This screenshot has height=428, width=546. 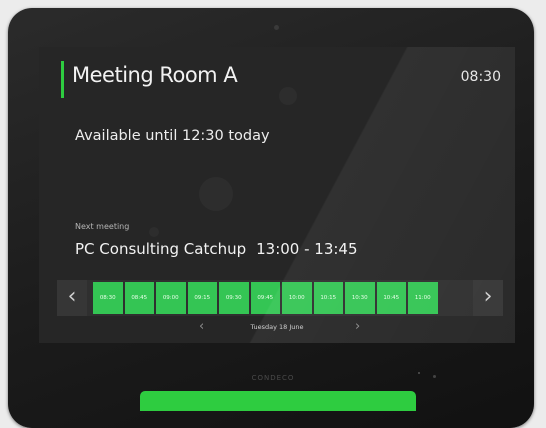 What do you see at coordinates (276, 27) in the screenshot?
I see `camera-dot` at bounding box center [276, 27].